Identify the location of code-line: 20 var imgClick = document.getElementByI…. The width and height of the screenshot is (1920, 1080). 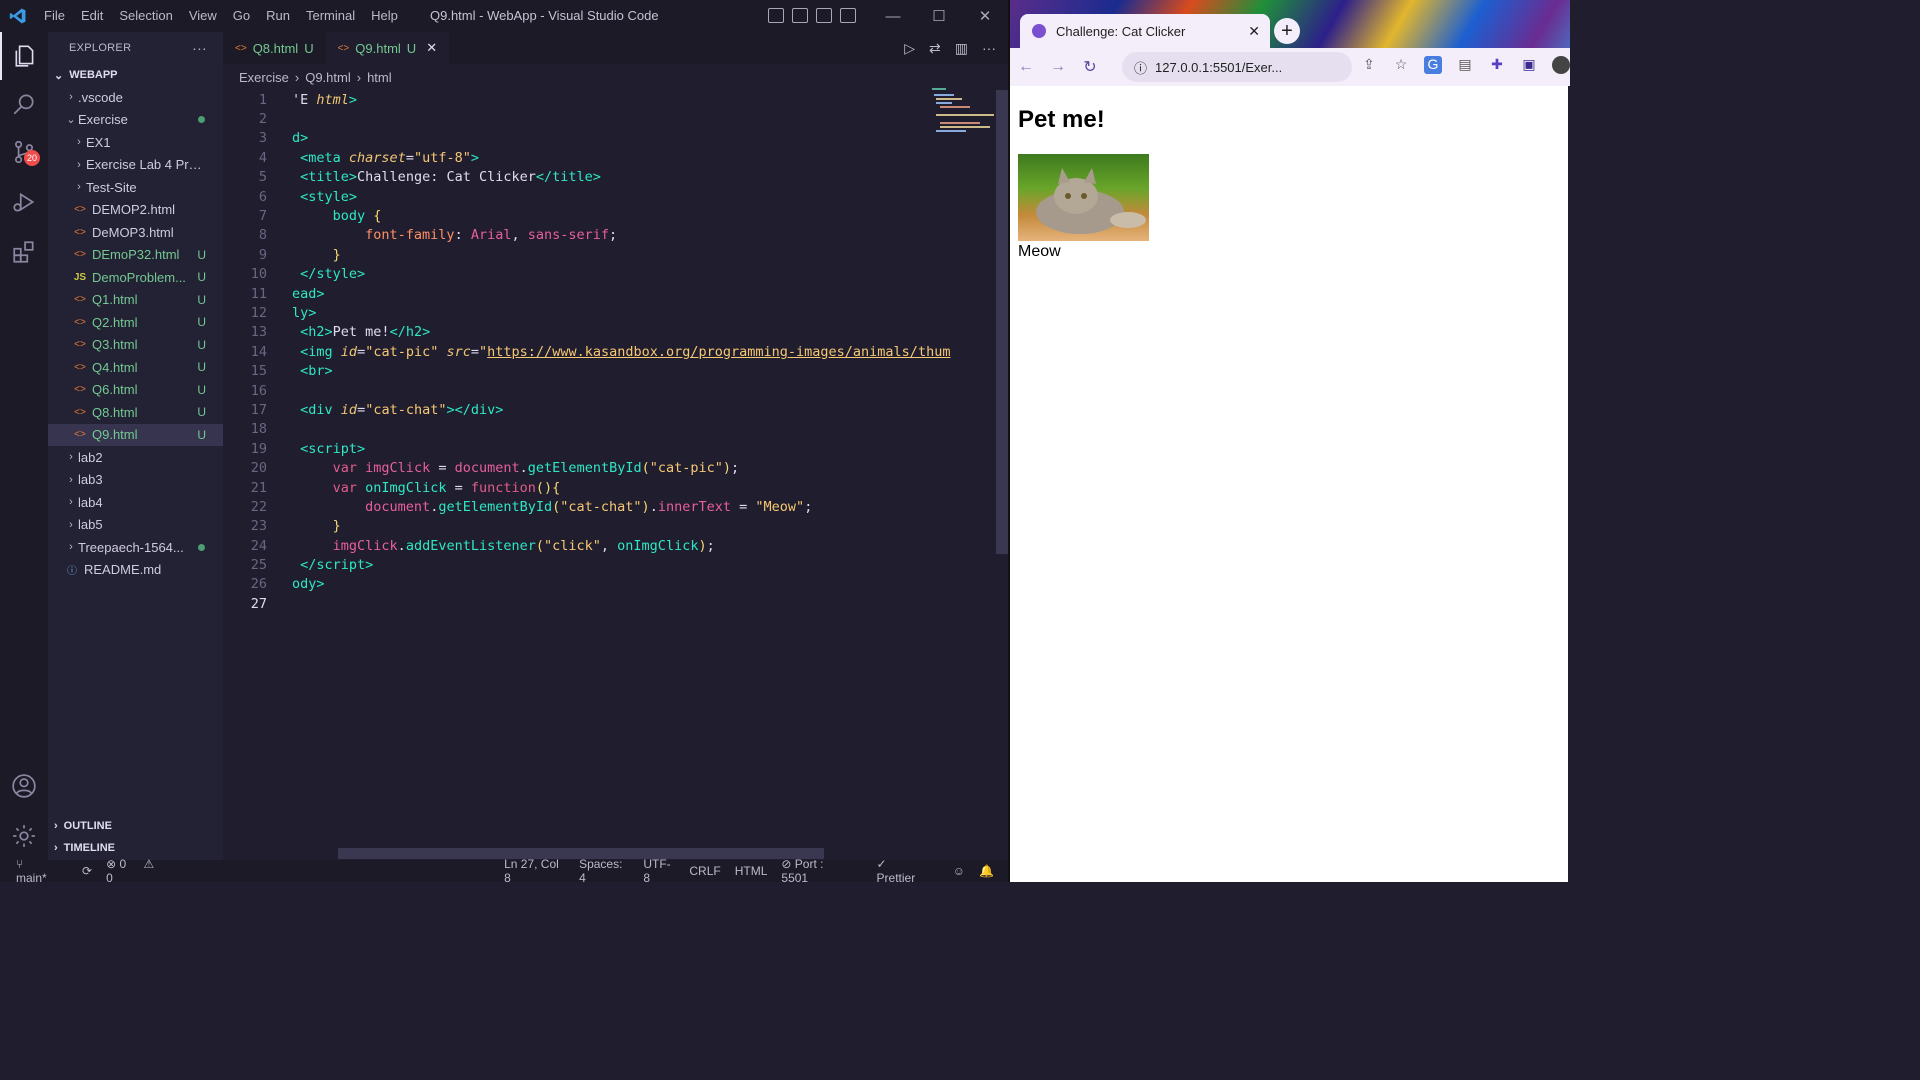
(573, 467).